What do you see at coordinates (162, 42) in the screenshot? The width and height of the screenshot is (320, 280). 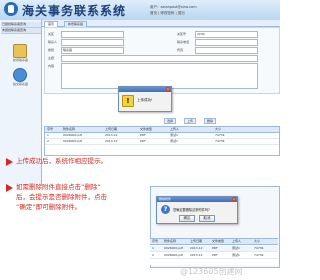 I see `form-row: 联系人 联系电话` at bounding box center [162, 42].